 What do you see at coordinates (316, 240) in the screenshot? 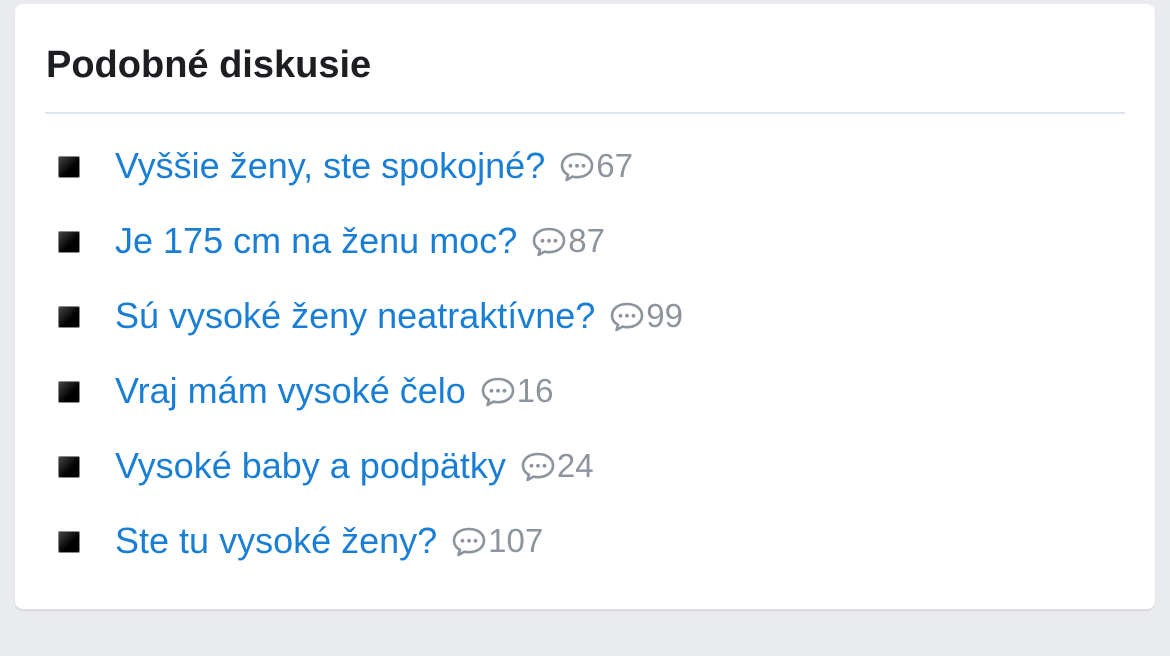
I see `discussion-title: Je 175 cm na ženu moc?` at bounding box center [316, 240].